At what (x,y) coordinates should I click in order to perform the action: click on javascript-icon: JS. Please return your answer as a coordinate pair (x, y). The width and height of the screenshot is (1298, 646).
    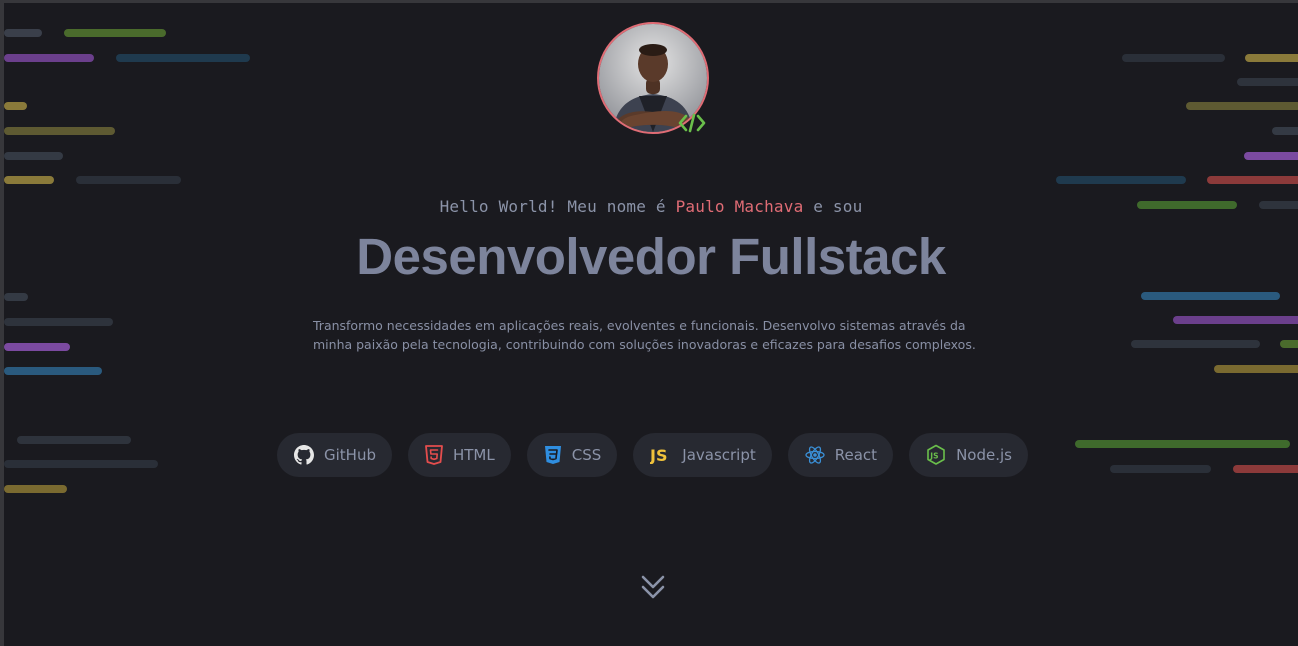
    Looking at the image, I should click on (658, 455).